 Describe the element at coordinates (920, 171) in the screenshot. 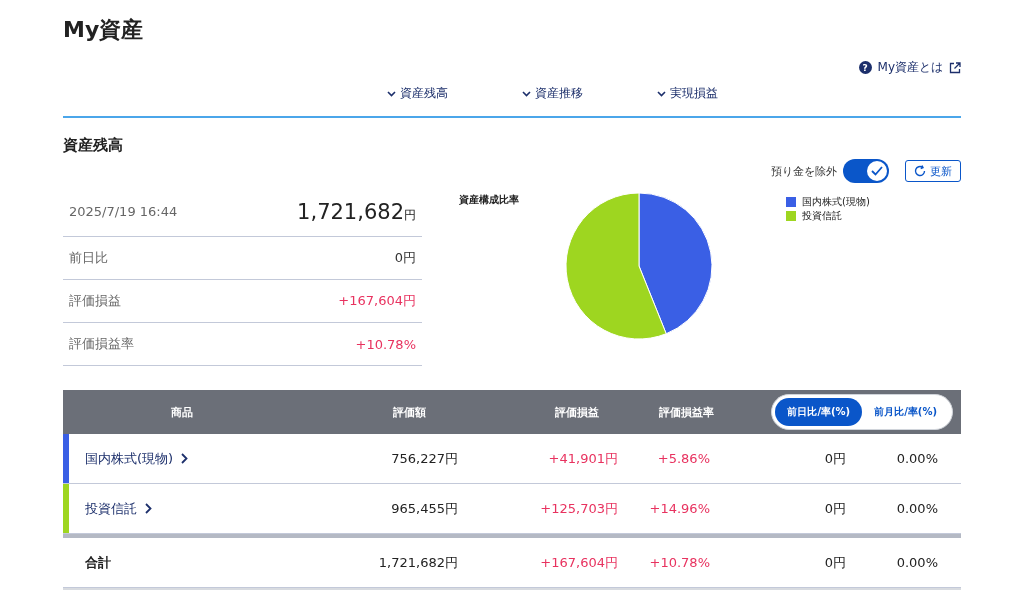

I see `refresh-icon` at that location.